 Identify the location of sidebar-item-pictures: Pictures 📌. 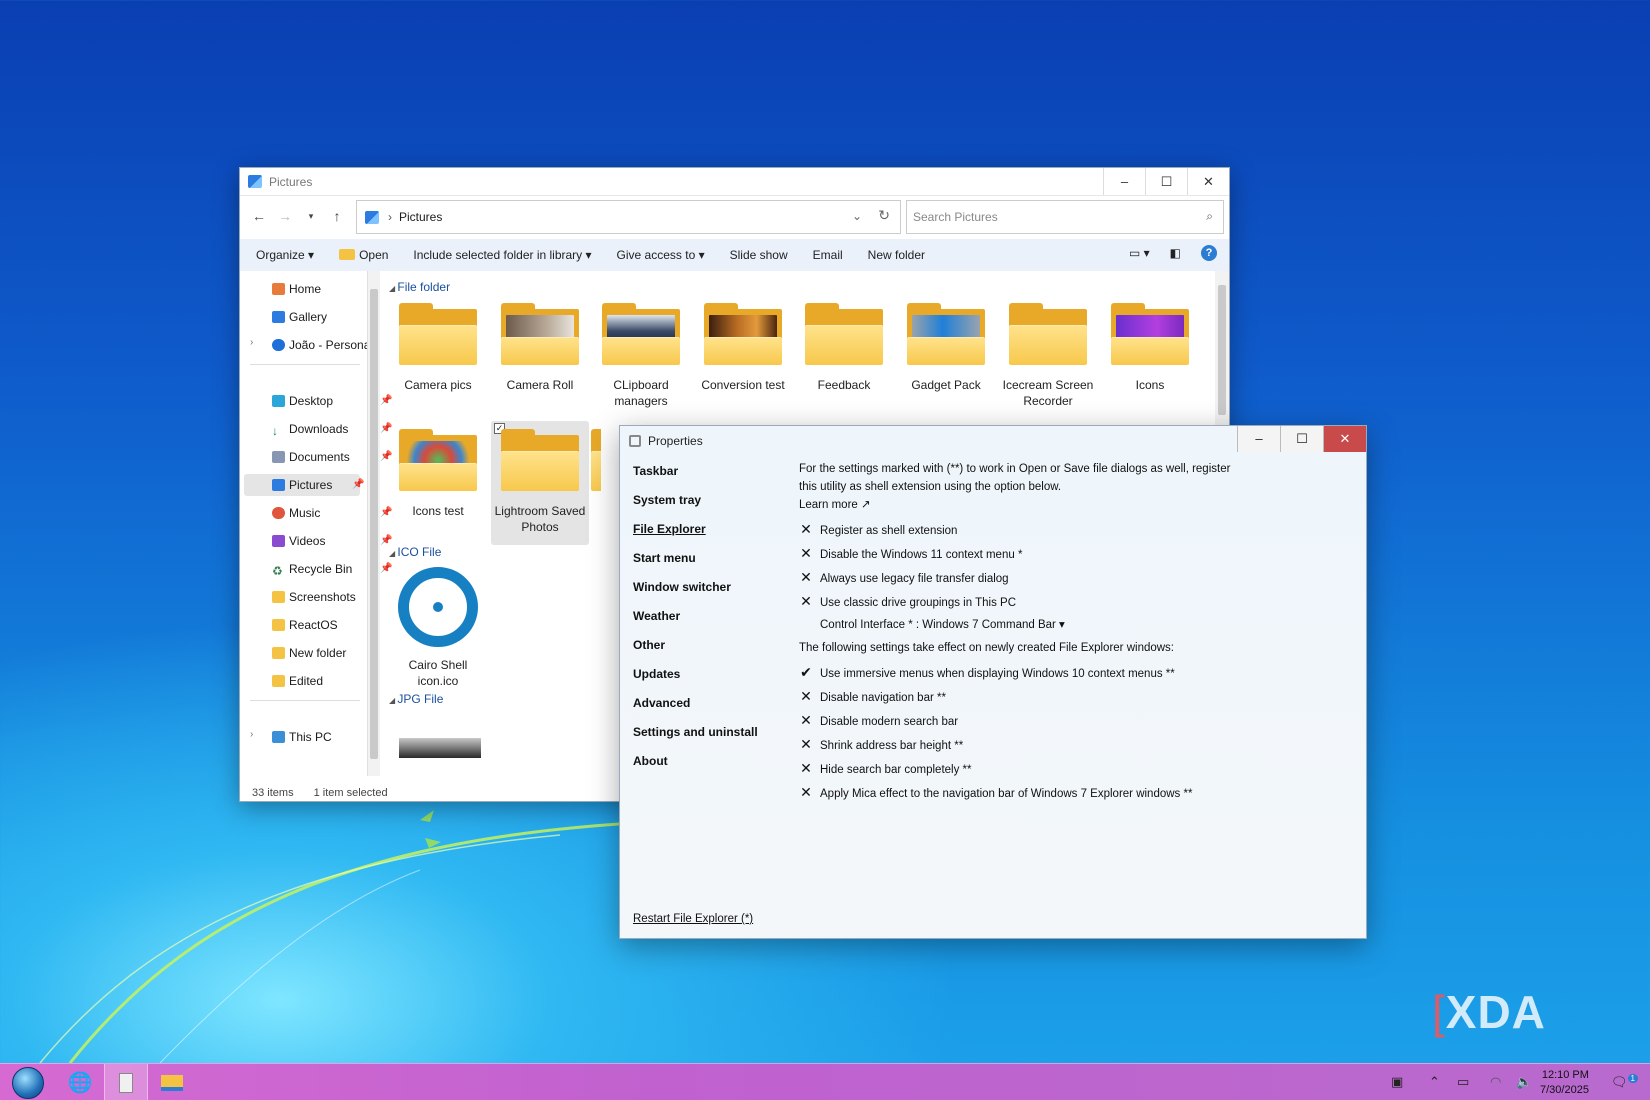
(304, 485).